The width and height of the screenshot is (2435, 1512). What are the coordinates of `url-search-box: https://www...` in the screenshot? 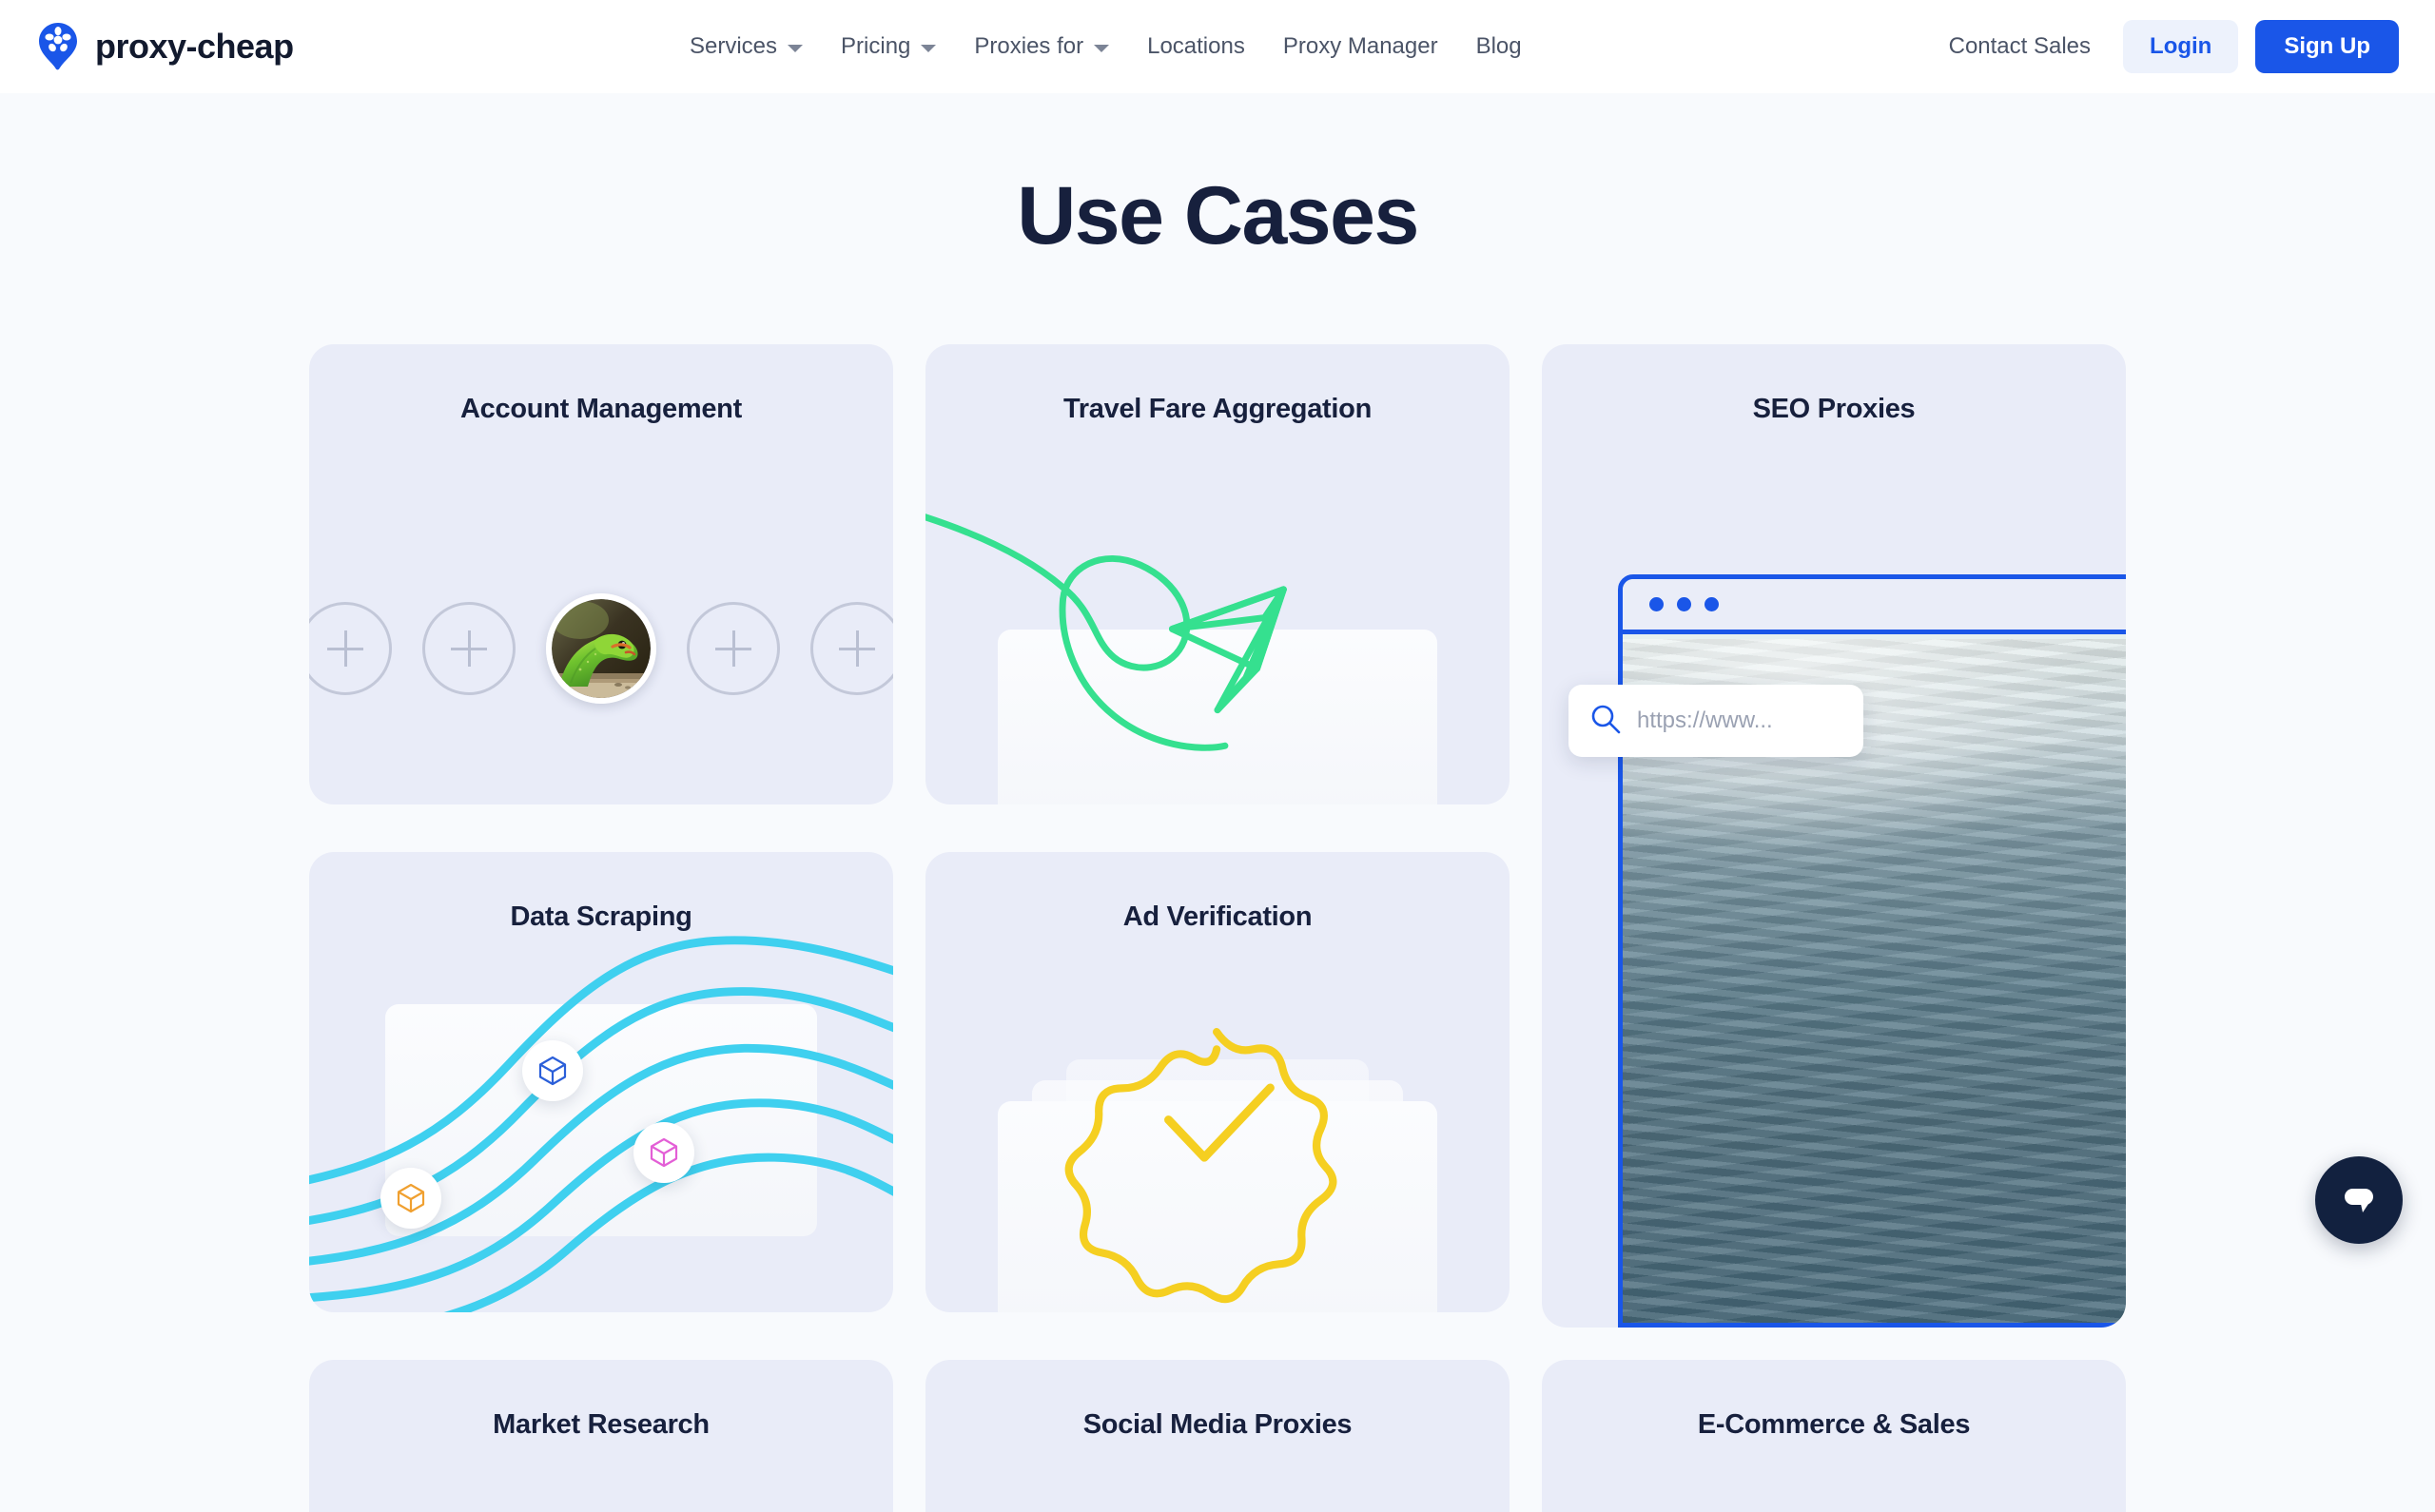 It's located at (1715, 721).